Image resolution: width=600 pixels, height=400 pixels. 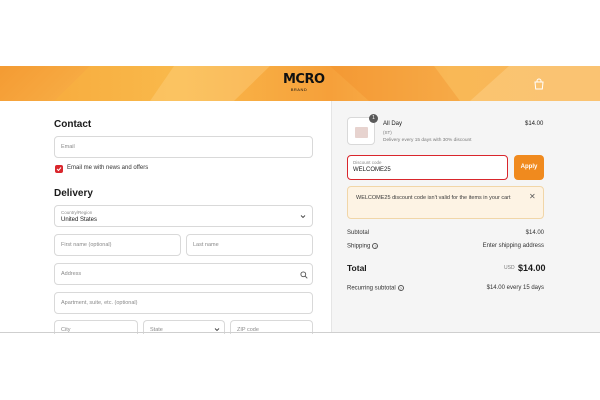 I want to click on recurring-value: $14.00 every 15 days, so click(x=515, y=288).